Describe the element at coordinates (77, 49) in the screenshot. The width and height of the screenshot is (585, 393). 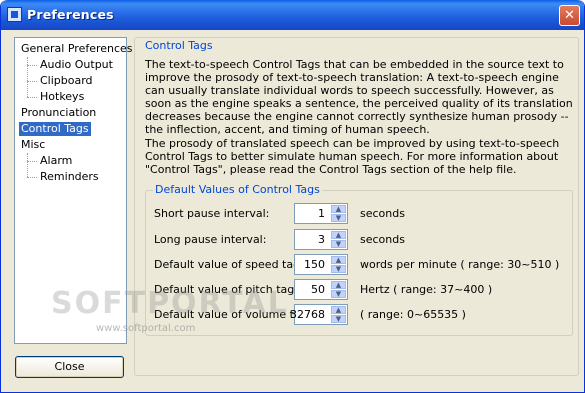
I see `tree-item-general-preferences: General Preferences` at that location.